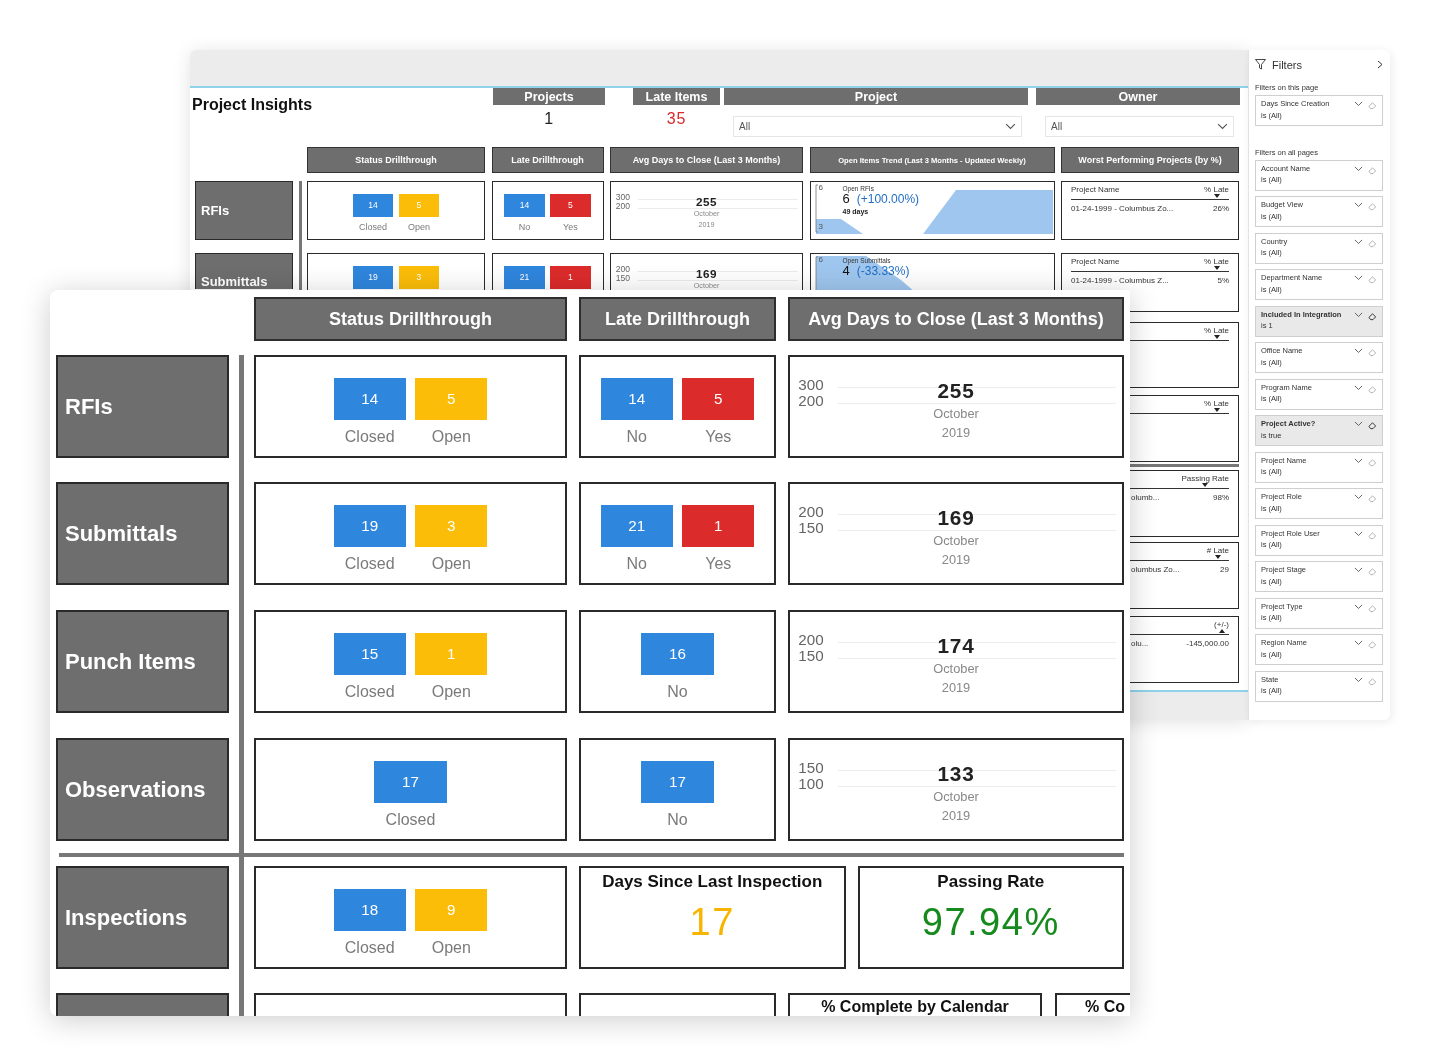 The width and height of the screenshot is (1440, 1060). What do you see at coordinates (956, 319) in the screenshot?
I see `column-header: Avg Days to Close (Last 3 Months)` at bounding box center [956, 319].